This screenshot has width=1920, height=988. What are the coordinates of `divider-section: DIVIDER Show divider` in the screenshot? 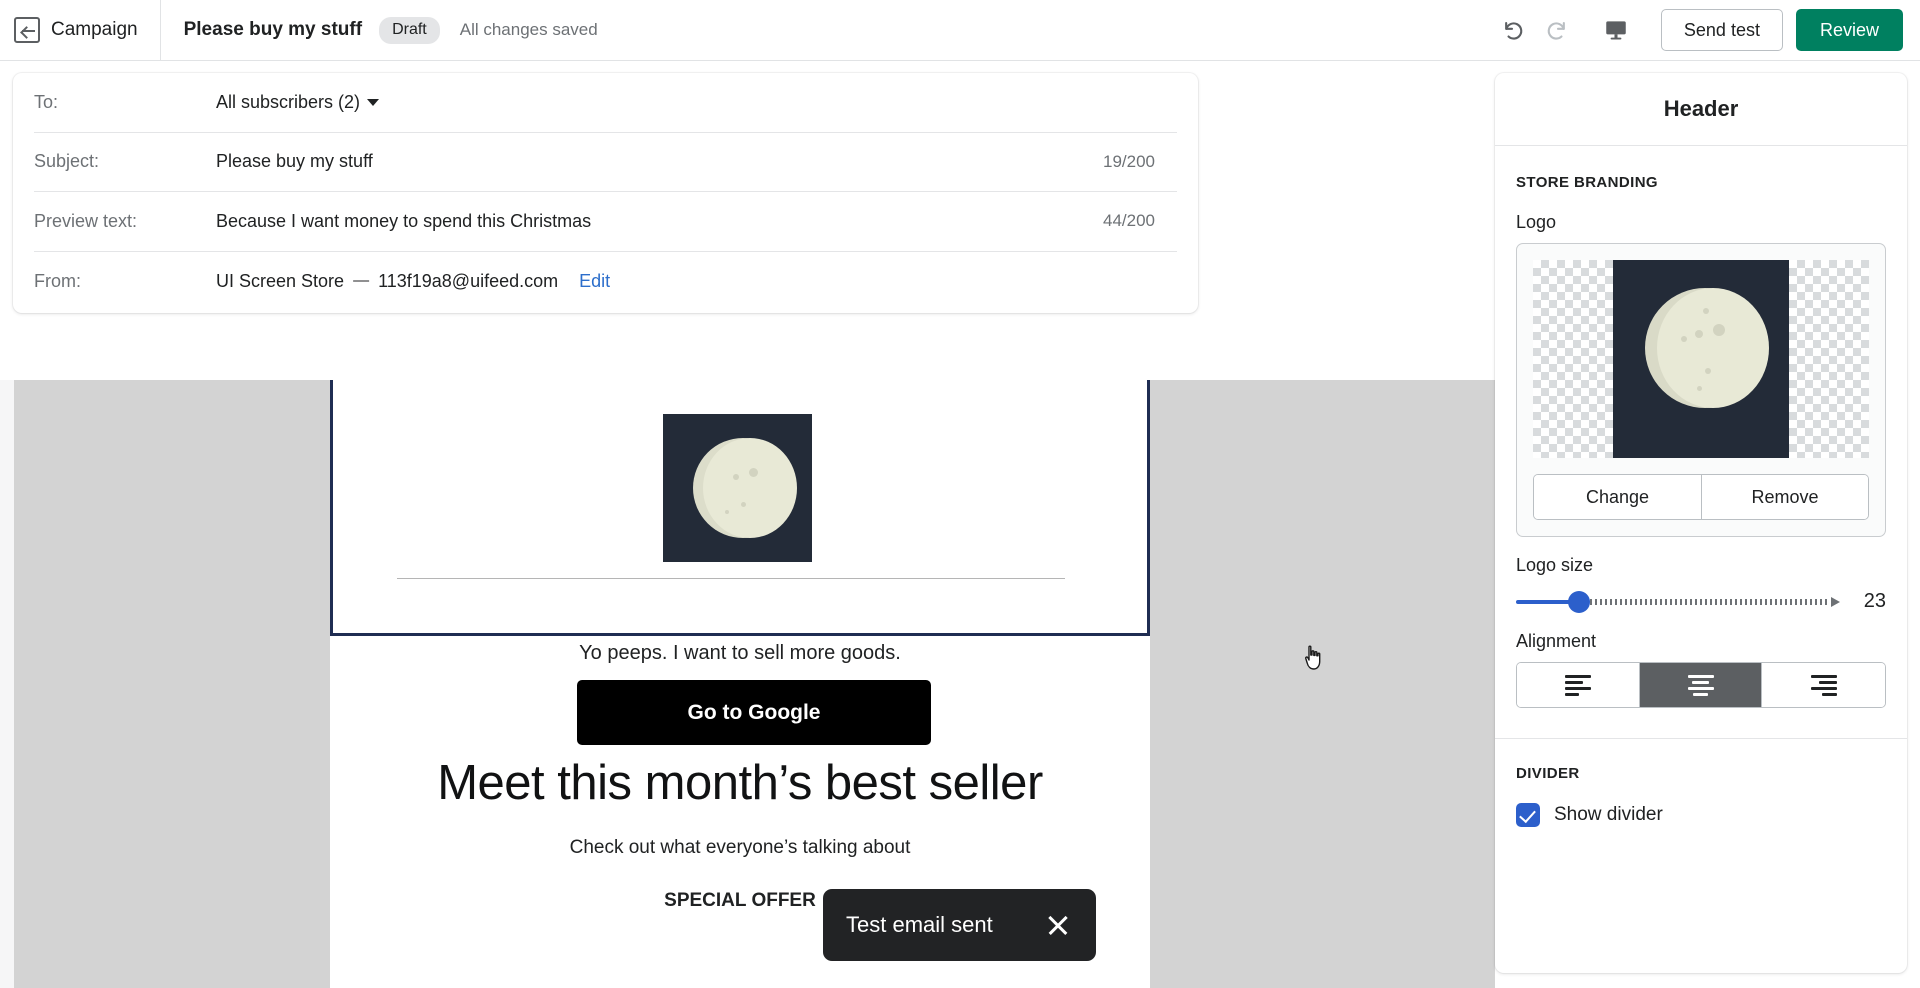 It's located at (1701, 782).